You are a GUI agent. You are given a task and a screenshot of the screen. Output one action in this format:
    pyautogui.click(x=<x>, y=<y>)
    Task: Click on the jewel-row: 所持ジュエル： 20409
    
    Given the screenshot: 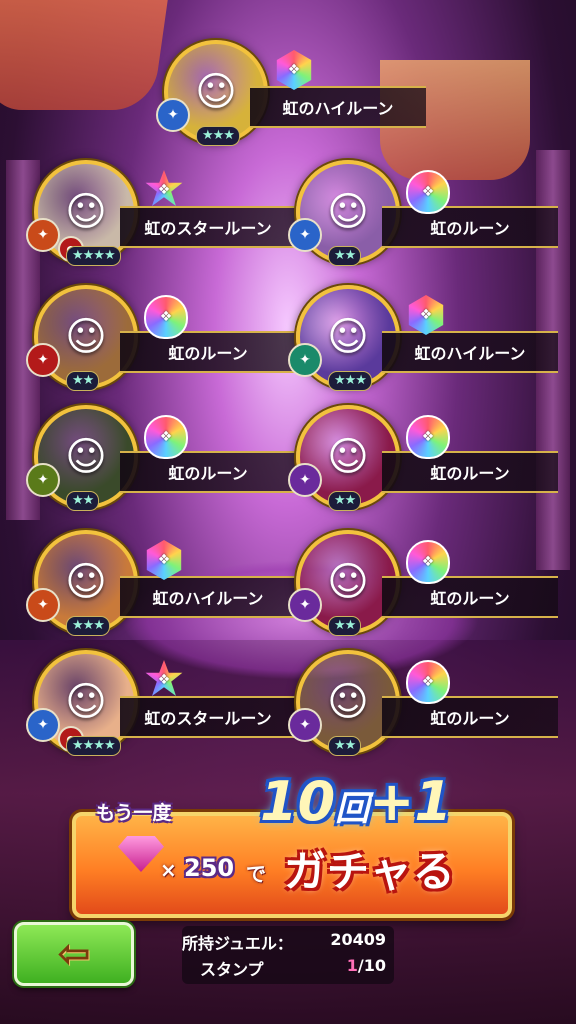 What is the action you would take?
    pyautogui.click(x=288, y=943)
    